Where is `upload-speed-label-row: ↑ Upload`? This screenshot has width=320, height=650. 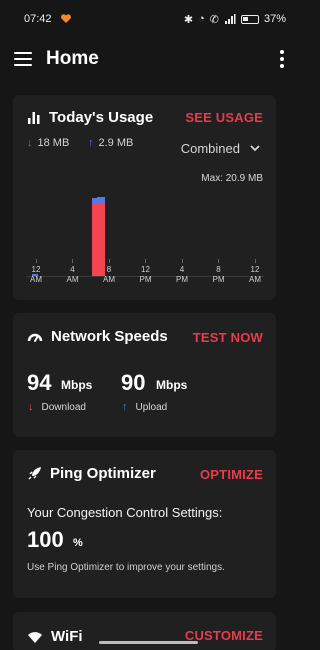
upload-speed-label-row: ↑ Upload is located at coordinates (144, 407).